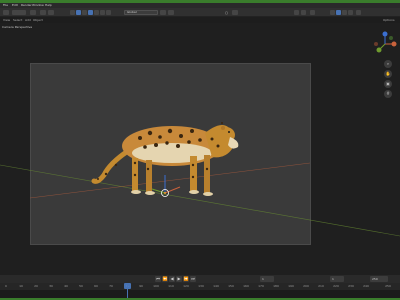 This screenshot has width=400, height=300. Describe the element at coordinates (158, 279) in the screenshot. I see `jump-start-button: ⏮` at that location.